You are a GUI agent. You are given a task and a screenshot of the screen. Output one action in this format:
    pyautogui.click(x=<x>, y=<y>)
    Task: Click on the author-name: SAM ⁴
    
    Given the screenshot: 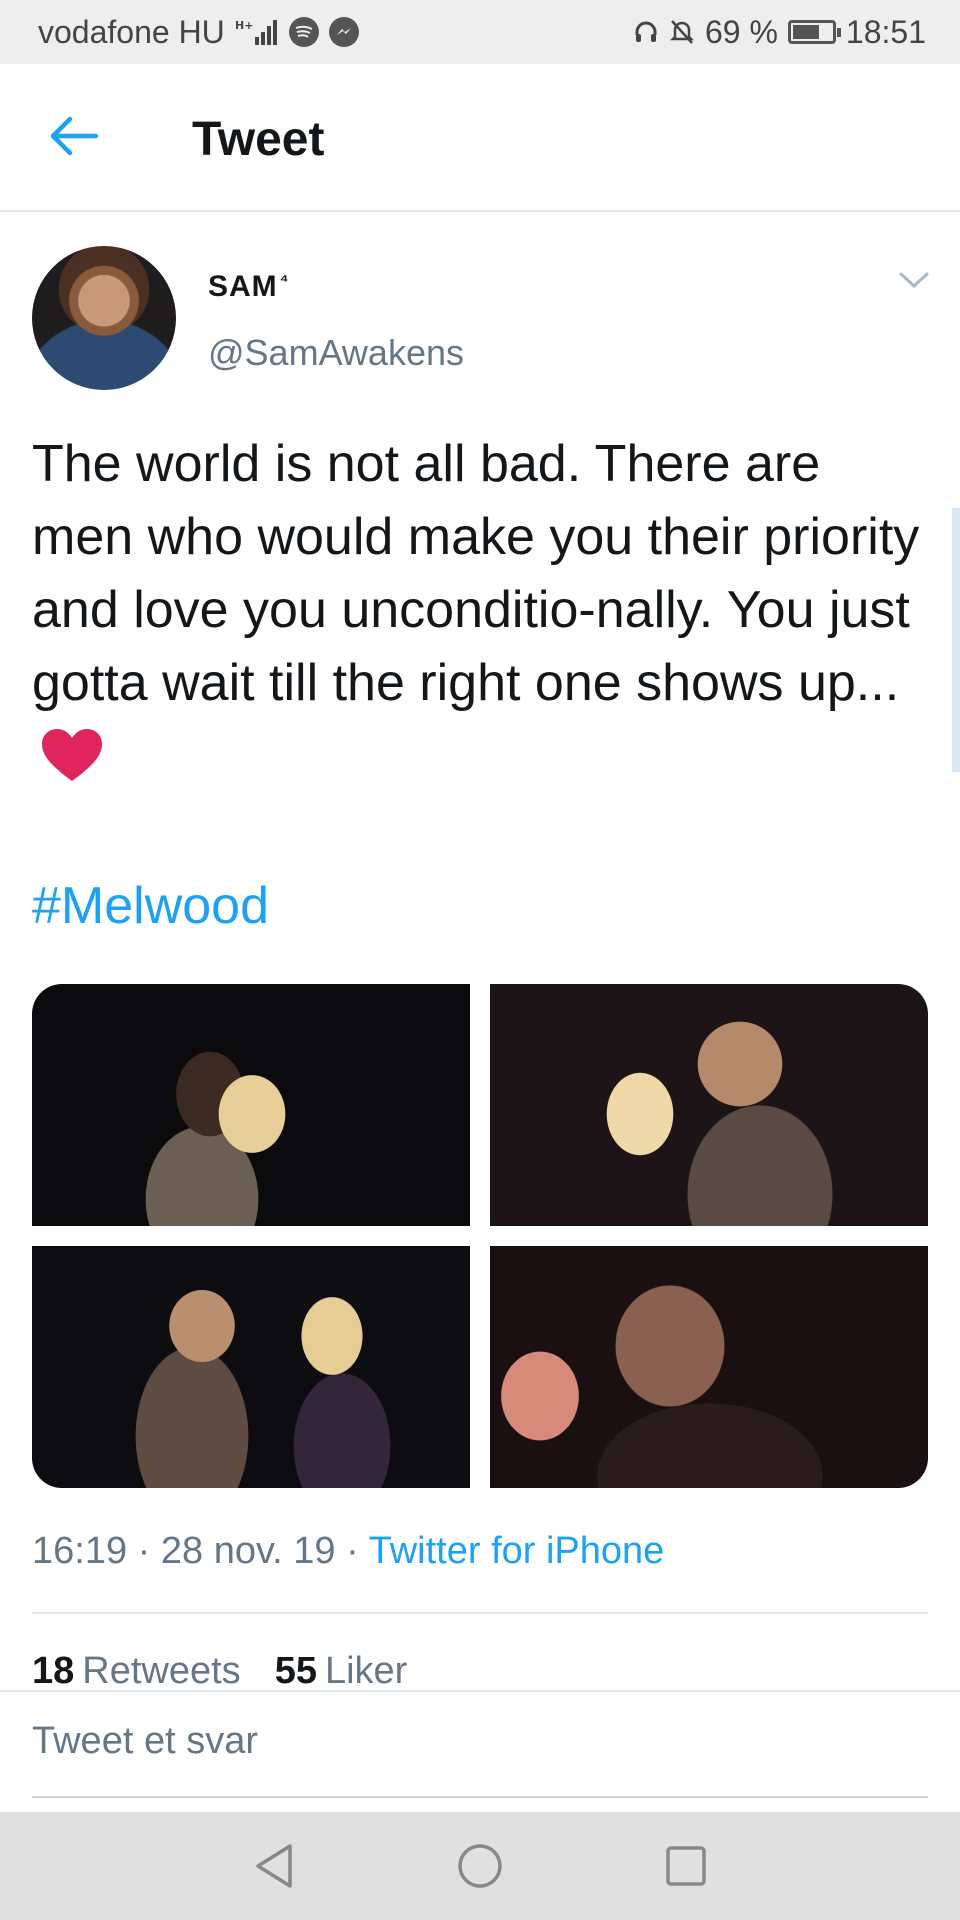 What is the action you would take?
    pyautogui.click(x=249, y=287)
    